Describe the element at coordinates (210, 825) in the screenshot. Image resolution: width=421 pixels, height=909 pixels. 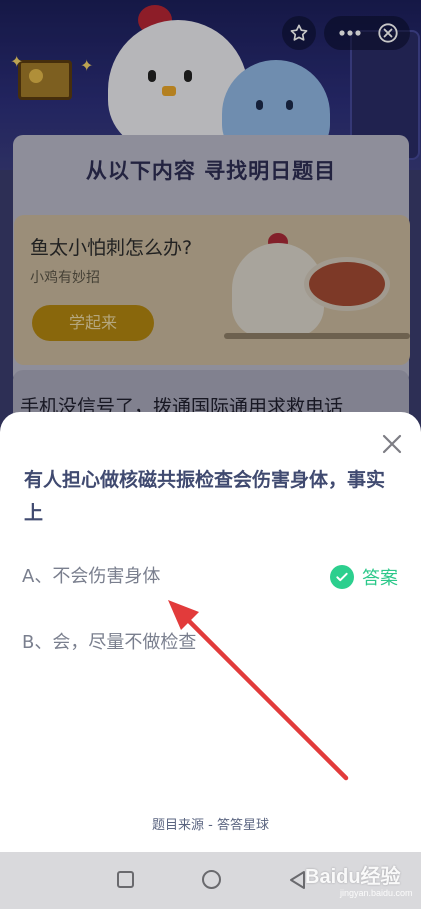
I see `question-source: 题目来源 - 答答星球` at that location.